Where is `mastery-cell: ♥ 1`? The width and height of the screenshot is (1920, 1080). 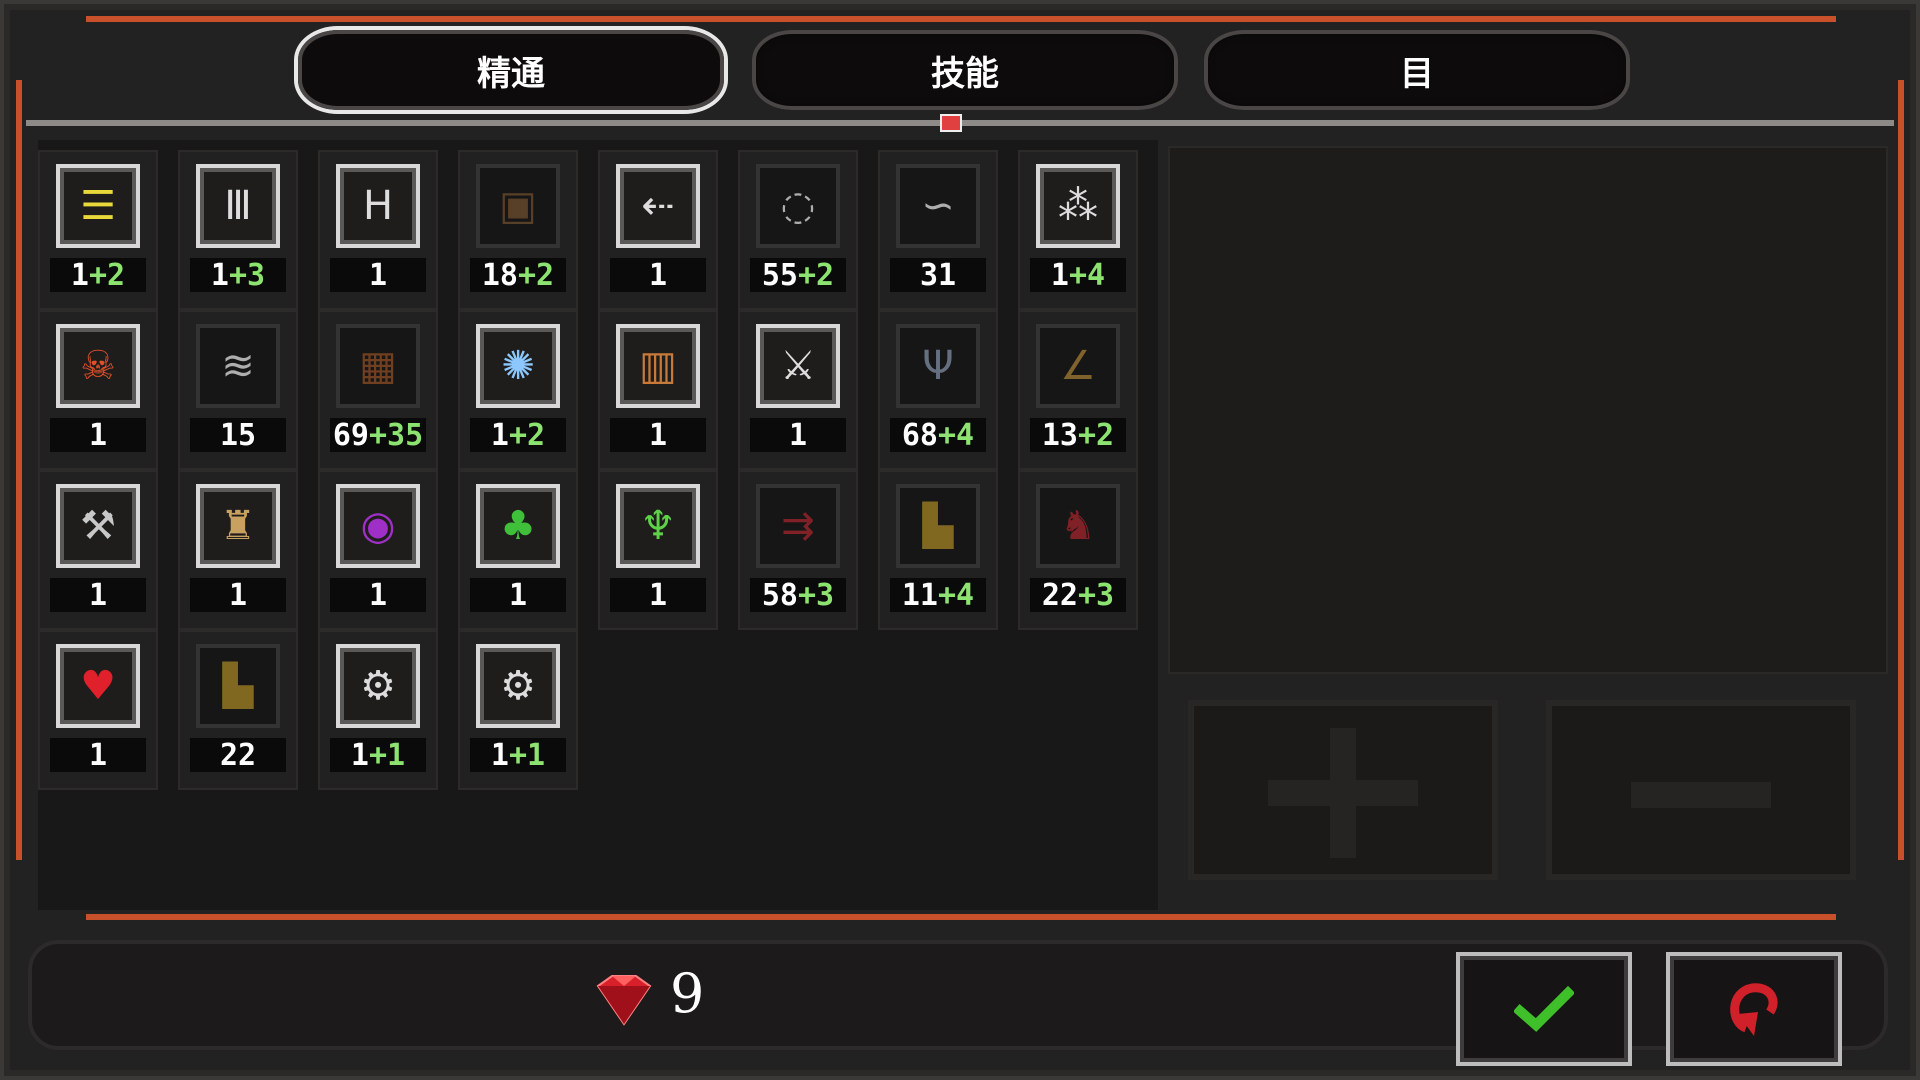 mastery-cell: ♥ 1 is located at coordinates (98, 710).